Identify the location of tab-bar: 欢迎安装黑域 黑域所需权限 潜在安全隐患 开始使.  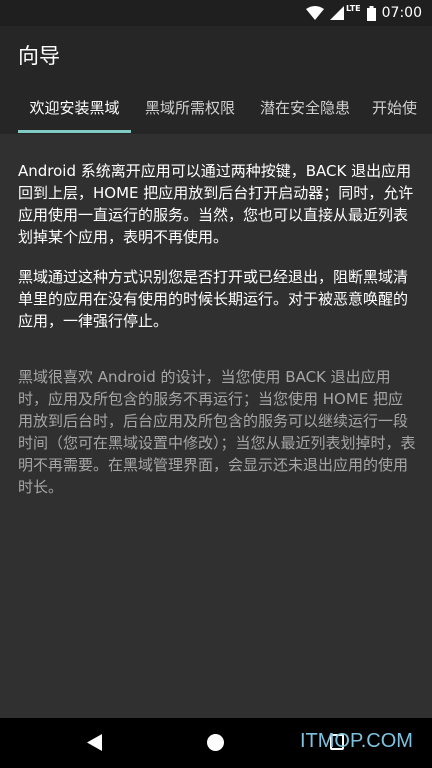
(216, 108).